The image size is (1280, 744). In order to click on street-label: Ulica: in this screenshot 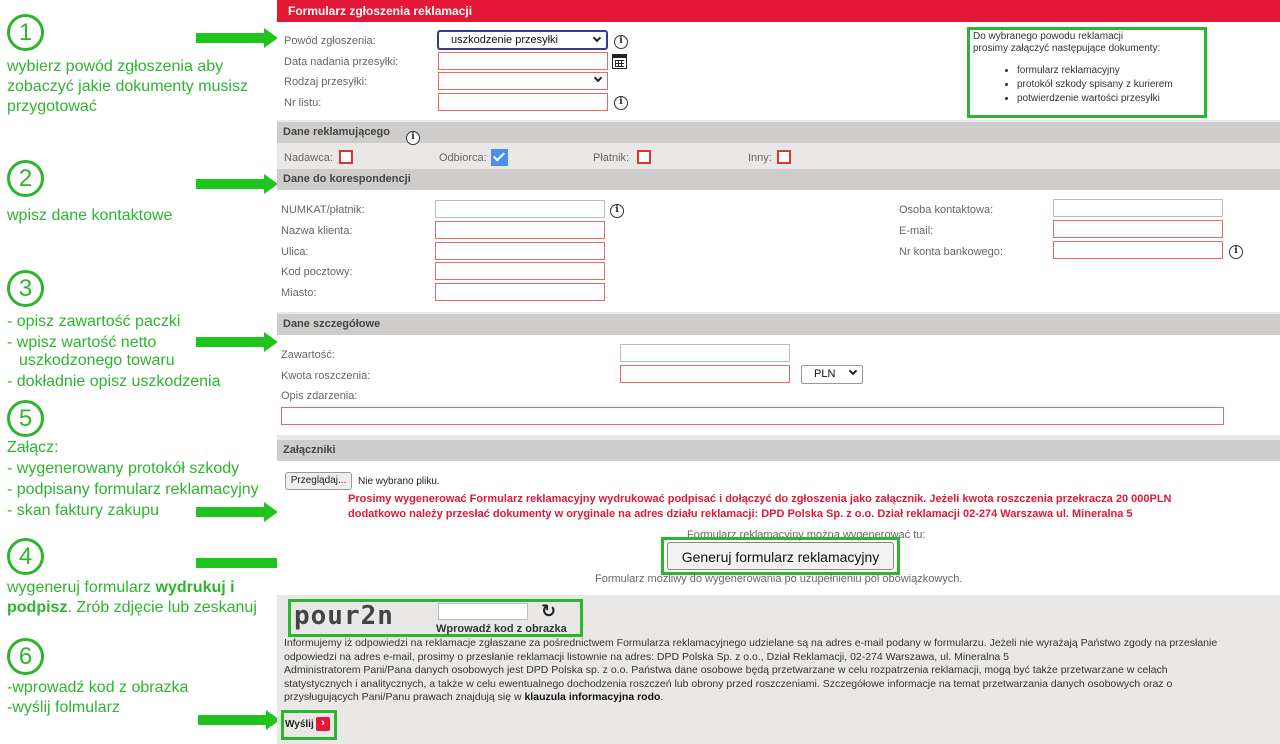, I will do `click(295, 252)`.